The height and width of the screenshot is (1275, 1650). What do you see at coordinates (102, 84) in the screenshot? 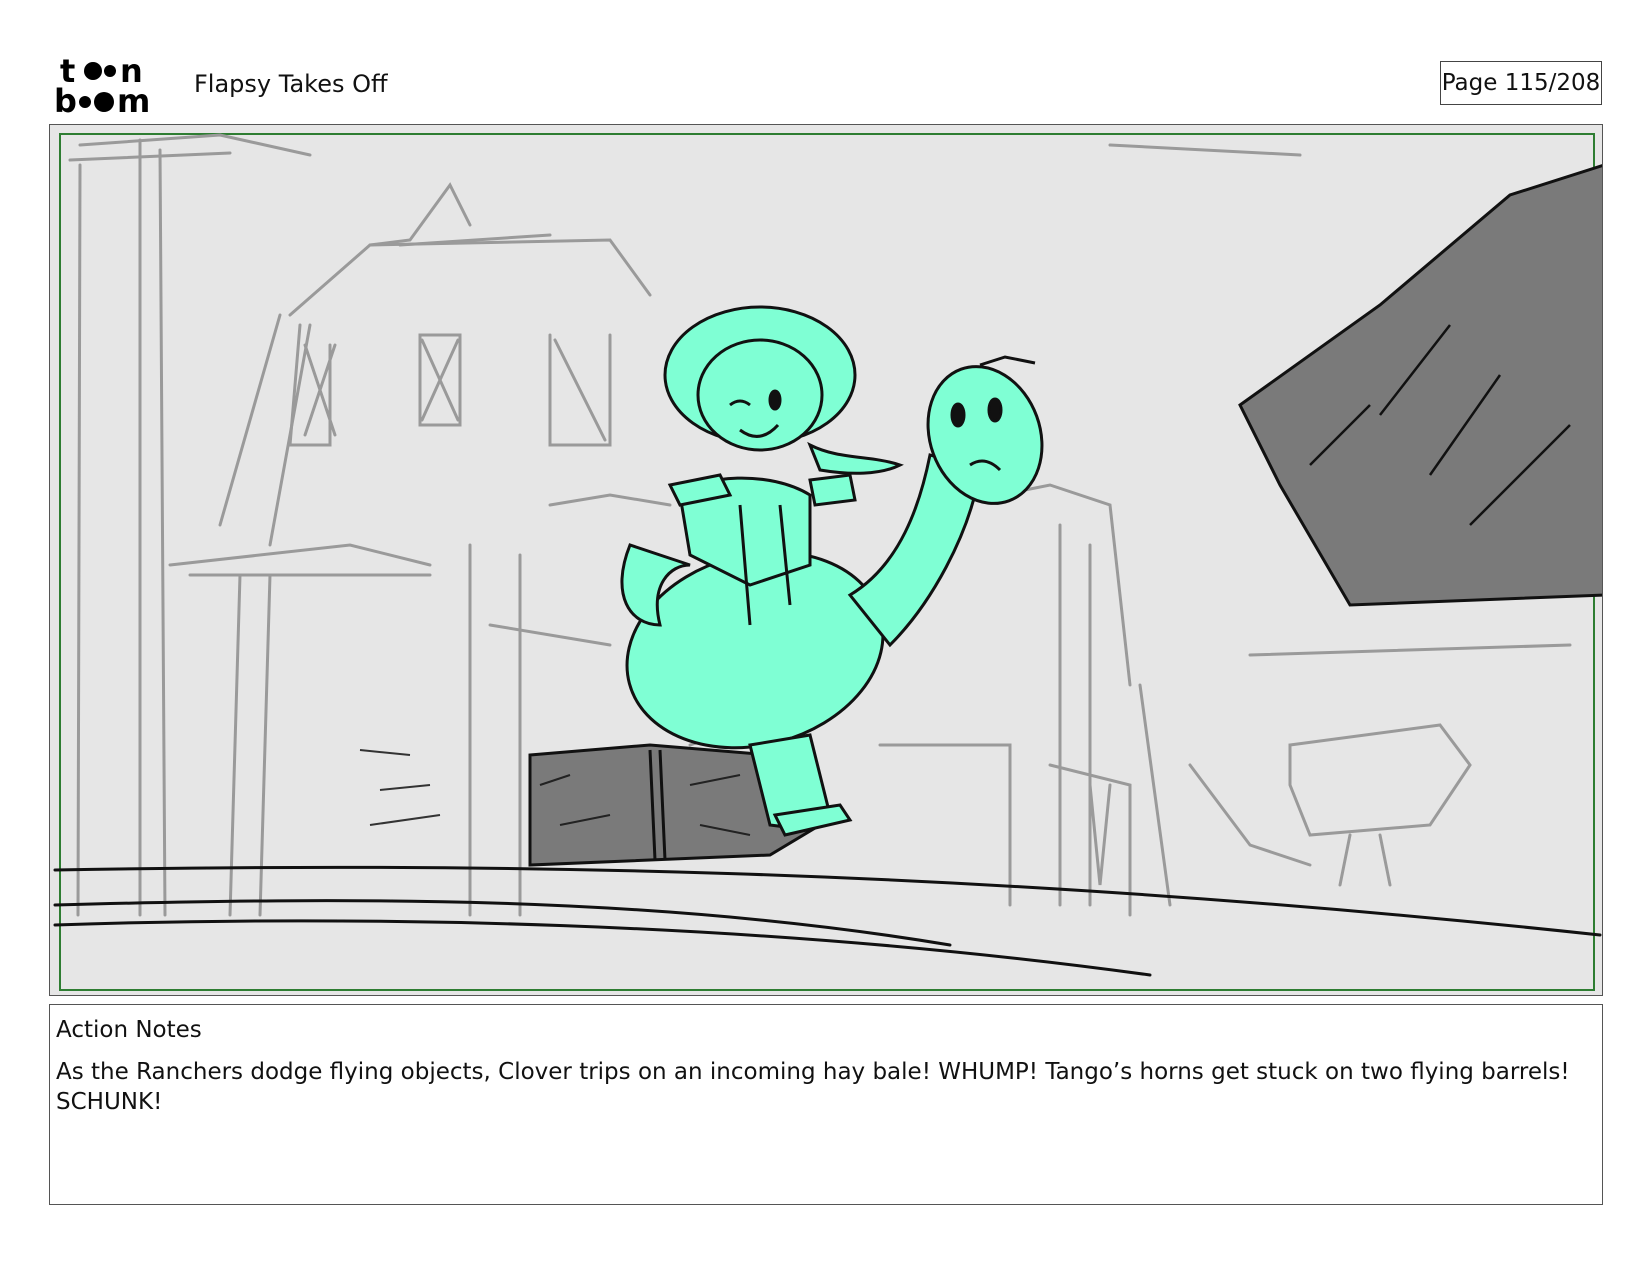
I see `toon-boom-logo-icon: t n b m` at bounding box center [102, 84].